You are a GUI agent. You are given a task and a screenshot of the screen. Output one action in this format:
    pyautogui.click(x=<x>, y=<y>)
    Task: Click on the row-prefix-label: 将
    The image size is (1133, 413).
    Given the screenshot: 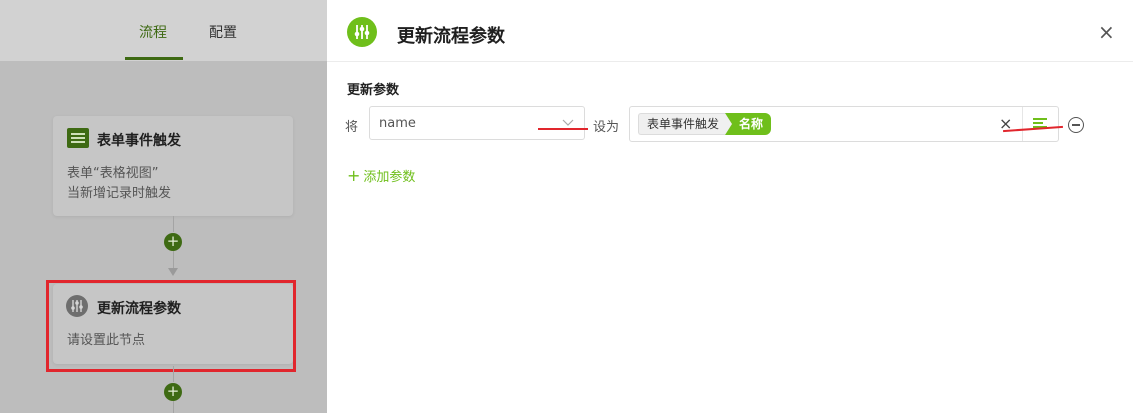 What is the action you would take?
    pyautogui.click(x=352, y=127)
    